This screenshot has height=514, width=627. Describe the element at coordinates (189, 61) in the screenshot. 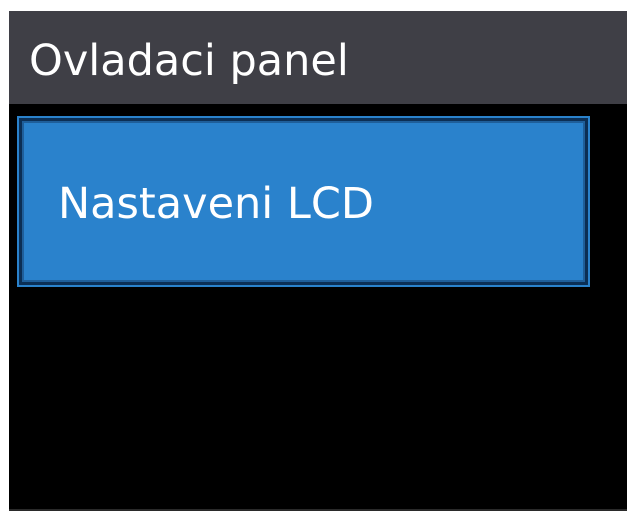

I see `page-title: Ovladaci panel` at that location.